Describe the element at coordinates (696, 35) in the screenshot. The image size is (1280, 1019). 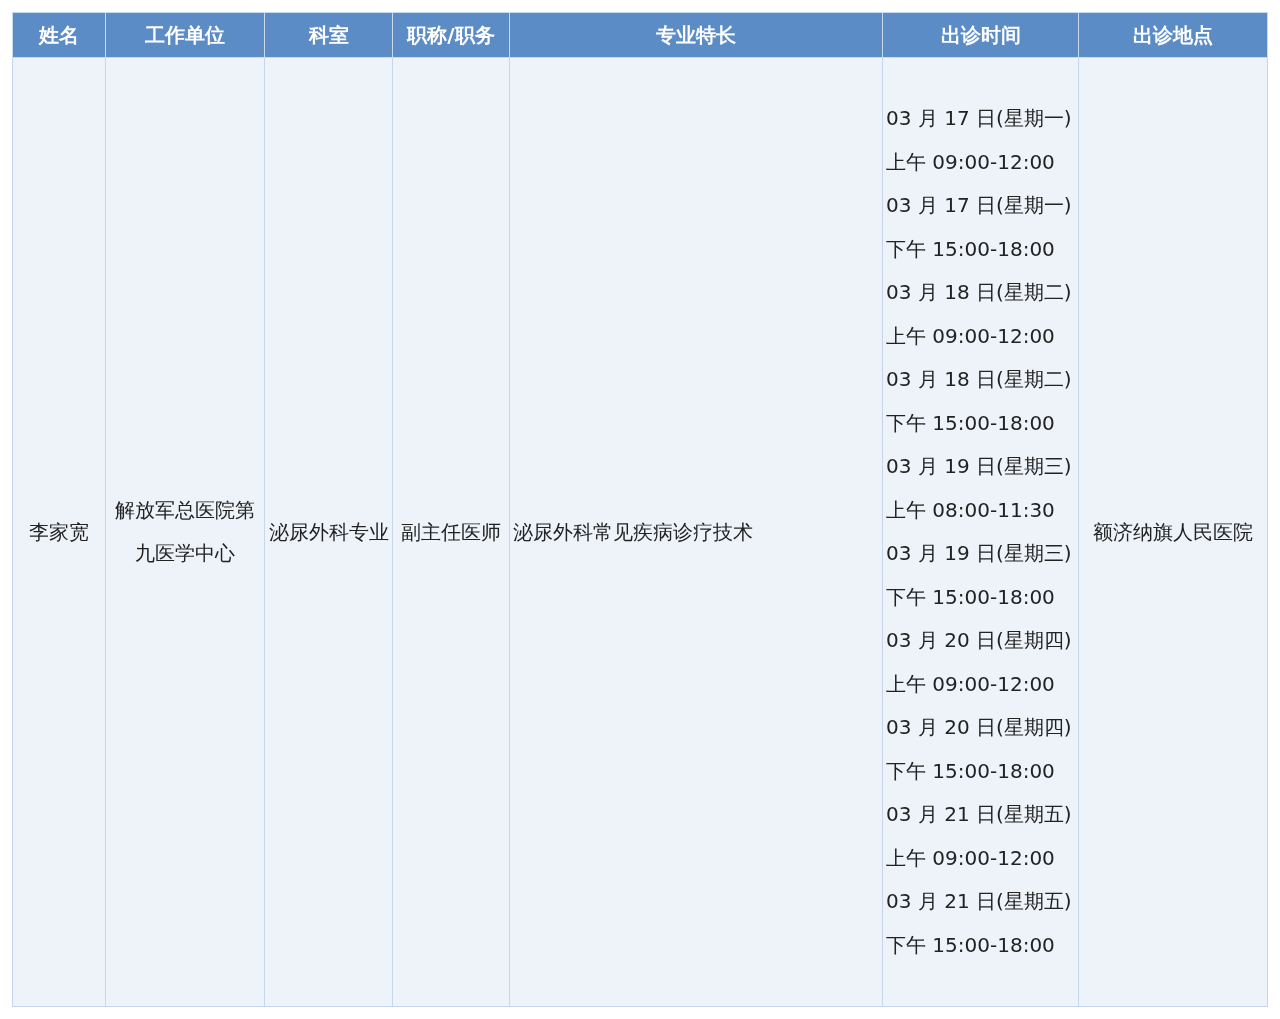
I see `column-header: 专业特长` at that location.